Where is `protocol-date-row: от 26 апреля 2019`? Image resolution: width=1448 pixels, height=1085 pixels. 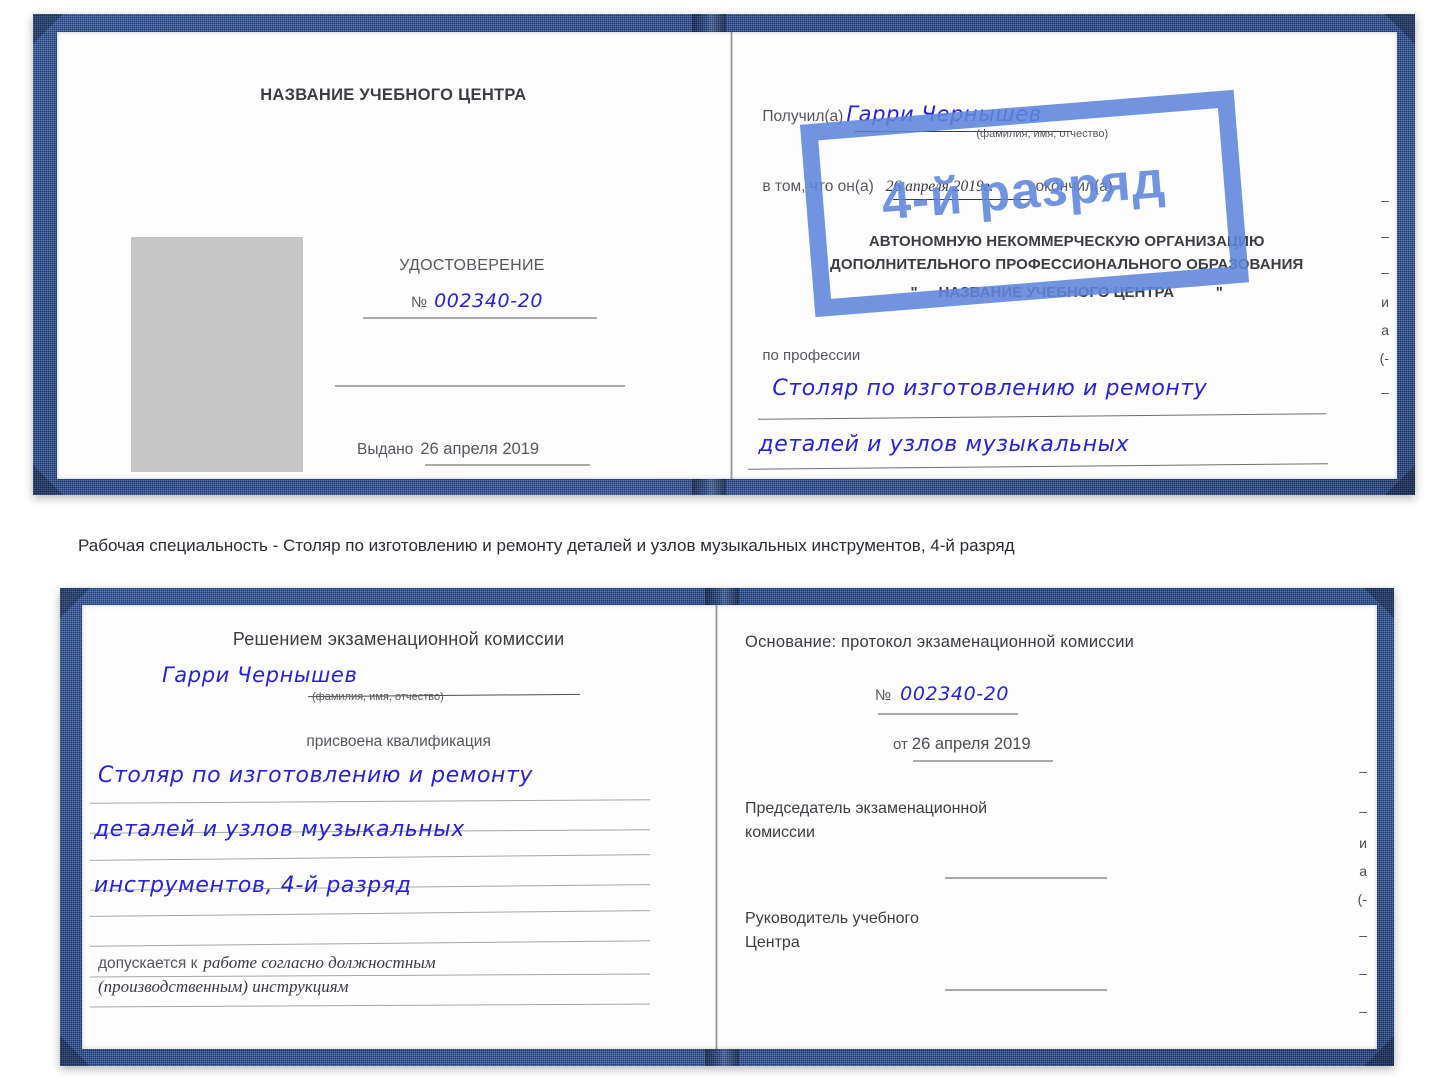 protocol-date-row: от 26 апреля 2019 is located at coordinates (962, 744).